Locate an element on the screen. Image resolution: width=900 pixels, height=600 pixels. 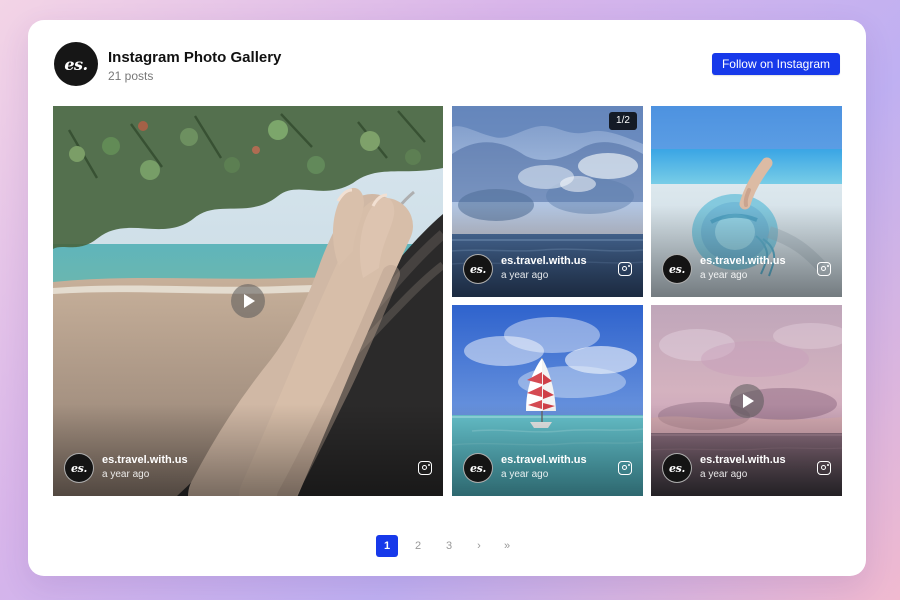
last-page-button: » is located at coordinates (507, 546).